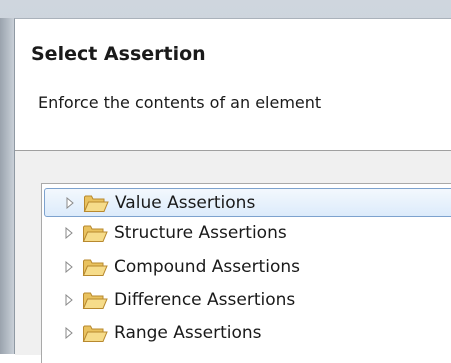 This screenshot has height=363, width=451. Describe the element at coordinates (180, 102) in the screenshot. I see `dialog-description: Enforce the contents of an element` at that location.